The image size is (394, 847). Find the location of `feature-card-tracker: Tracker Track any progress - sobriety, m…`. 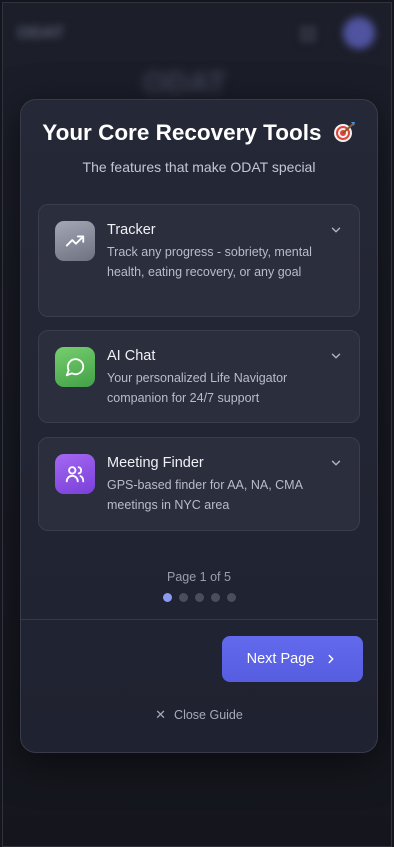

feature-card-tracker: Tracker Track any progress - sobriety, m… is located at coordinates (199, 260).